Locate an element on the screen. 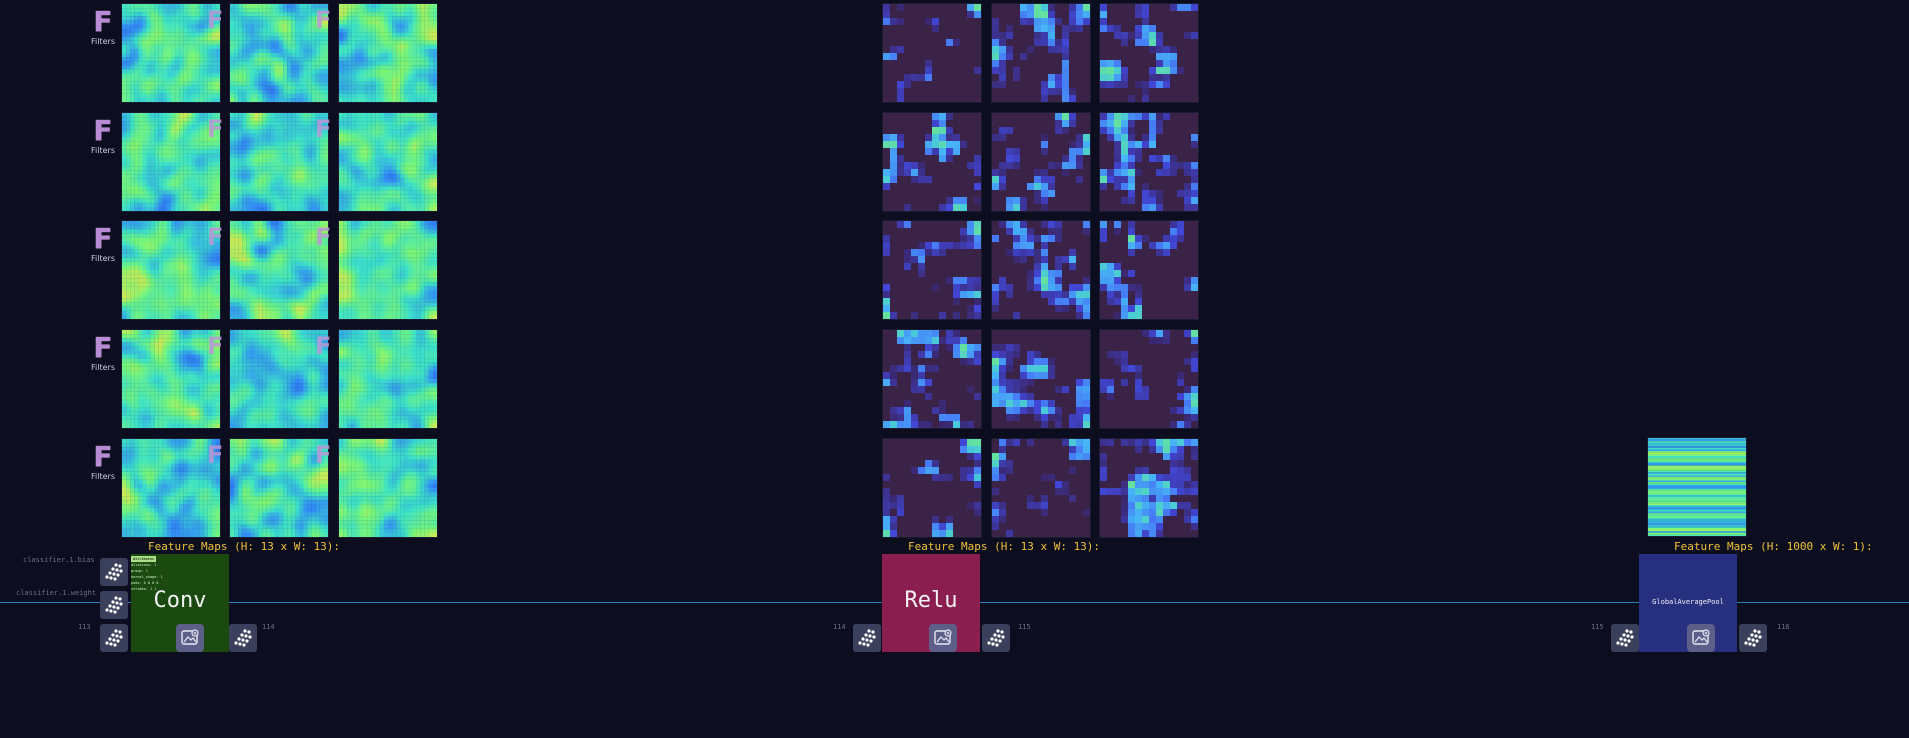  bias-port is located at coordinates (114, 572).